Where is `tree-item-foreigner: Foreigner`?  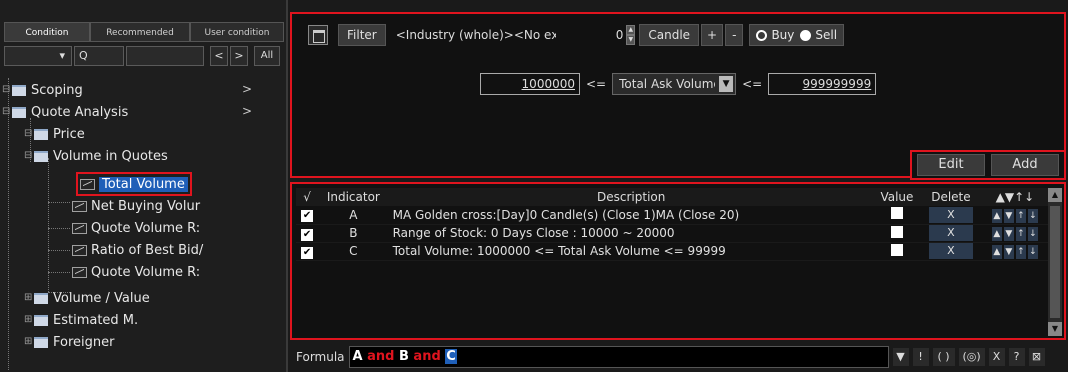
tree-item-foreigner: Foreigner is located at coordinates (74, 342).